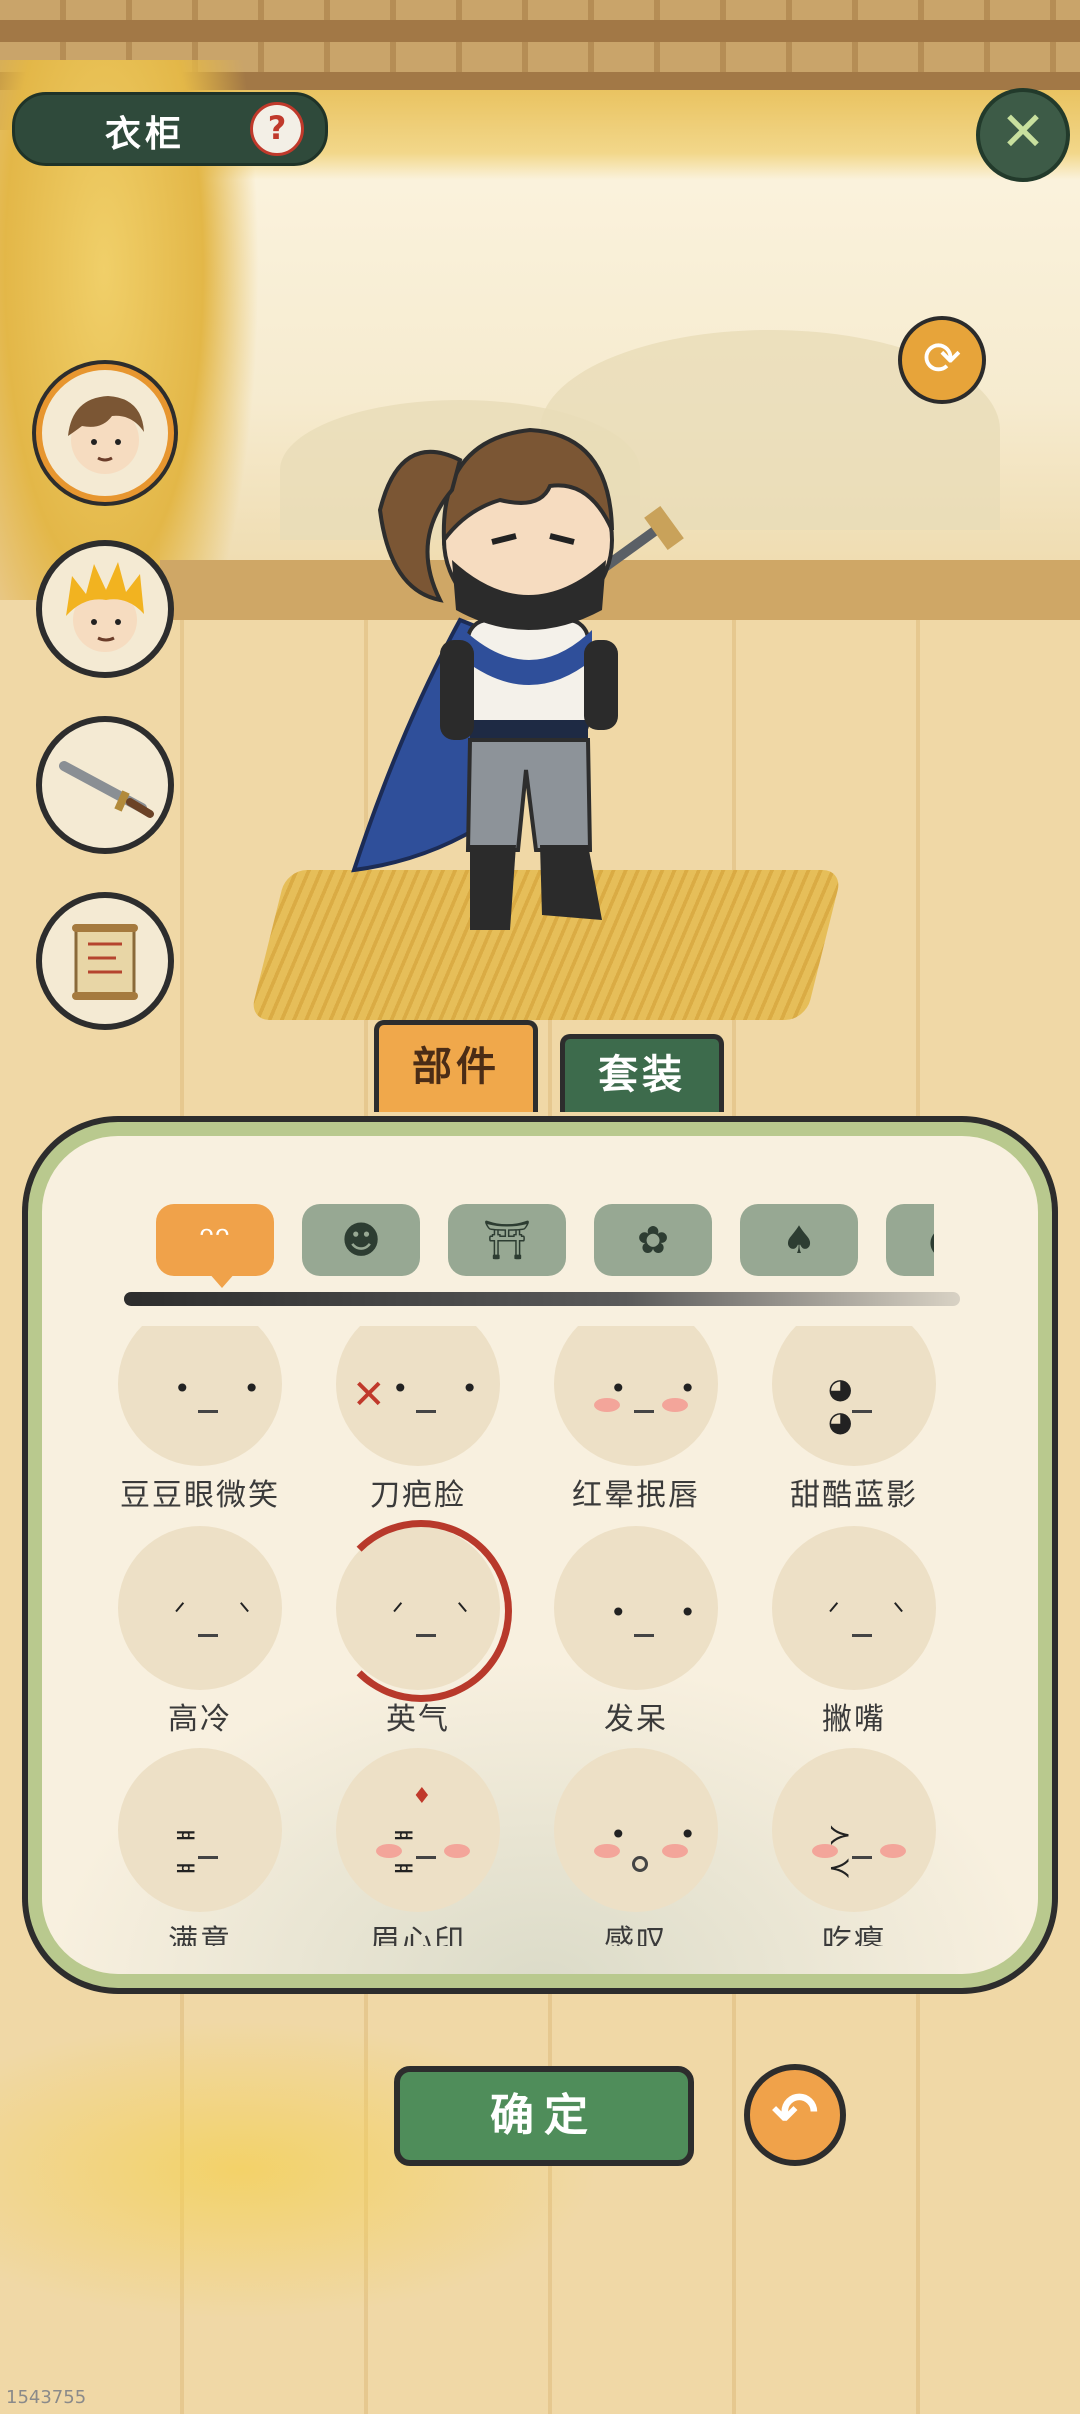 The image size is (1080, 2414). Describe the element at coordinates (636, 1631) in the screenshot. I see `face-item: • • 发呆` at that location.